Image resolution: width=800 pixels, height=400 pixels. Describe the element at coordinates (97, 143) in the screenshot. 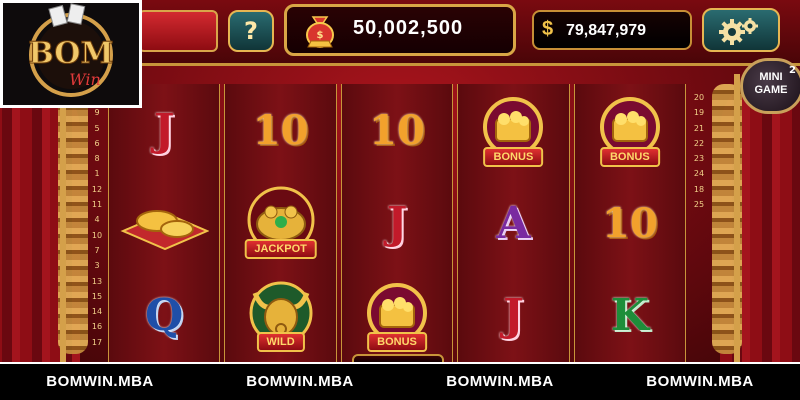

I see `payline-number: 6` at that location.